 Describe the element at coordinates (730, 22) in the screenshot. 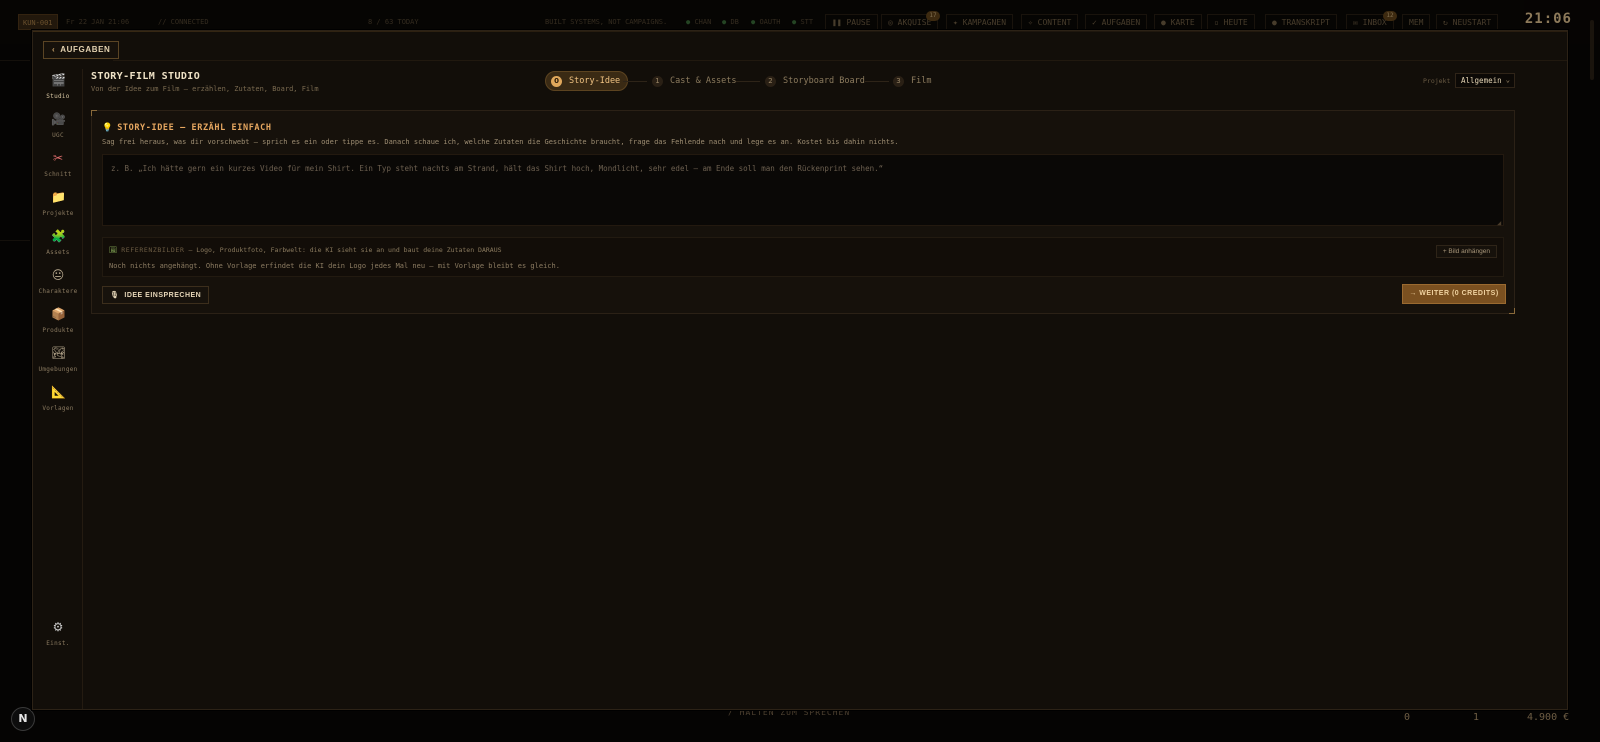

I see `background-status-db: ● DB` at that location.